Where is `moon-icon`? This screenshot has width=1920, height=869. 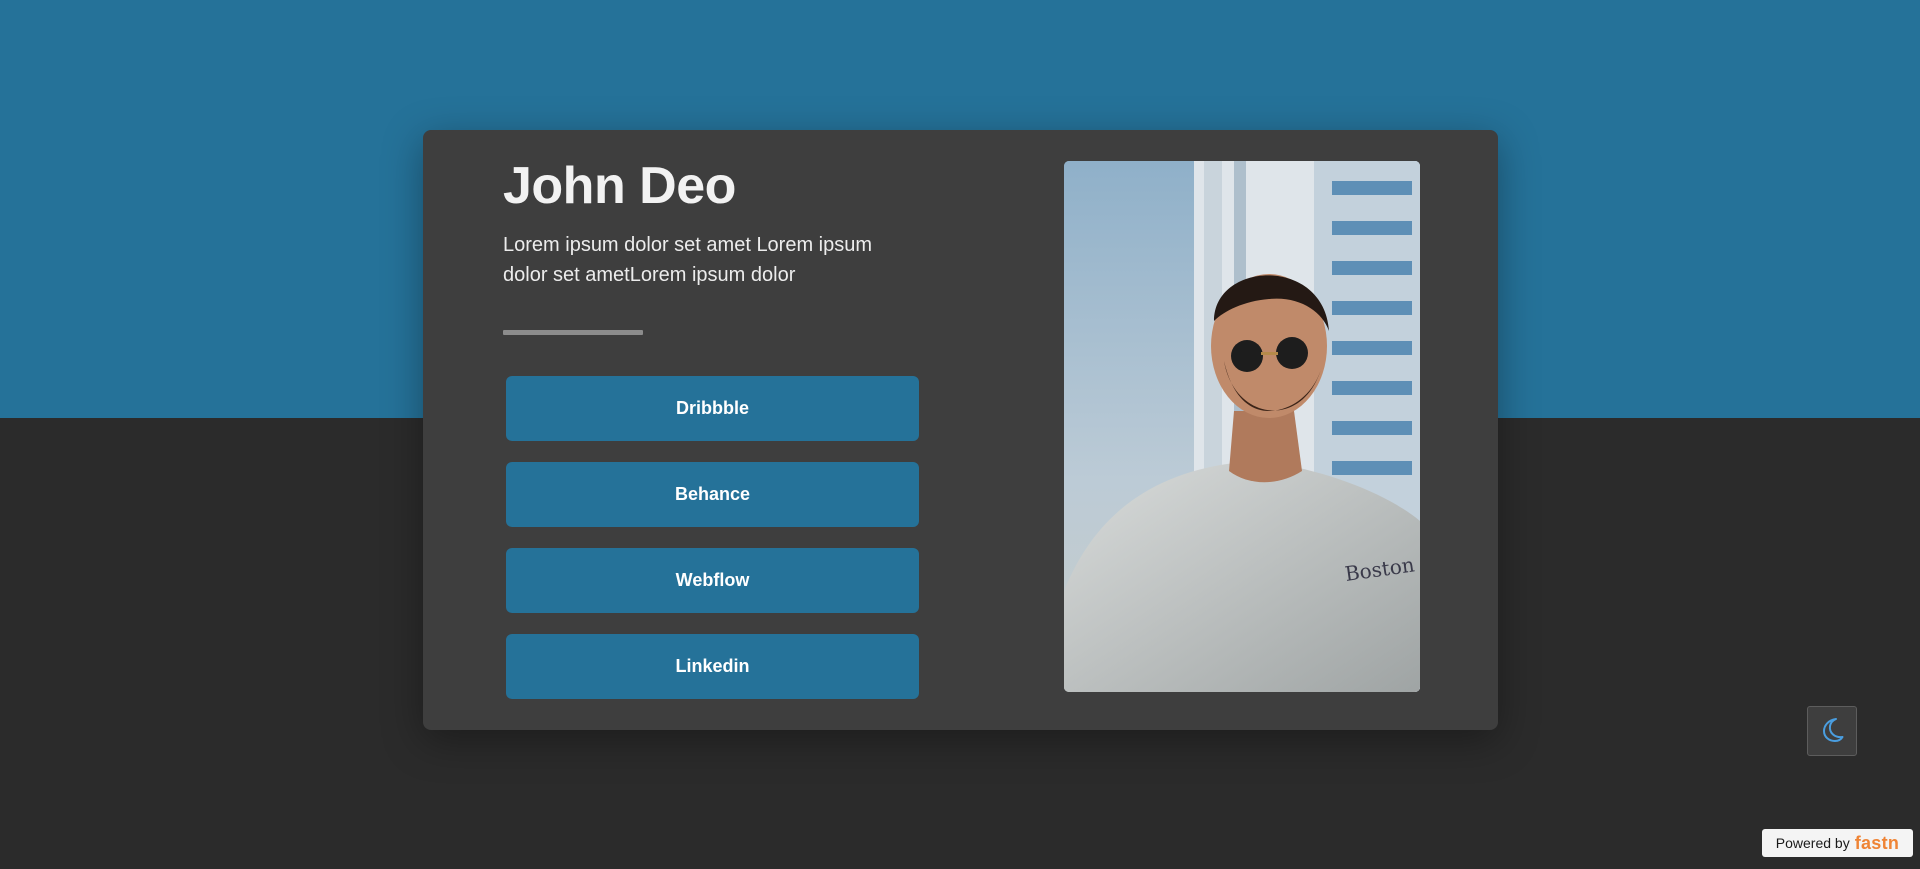
moon-icon is located at coordinates (1832, 731).